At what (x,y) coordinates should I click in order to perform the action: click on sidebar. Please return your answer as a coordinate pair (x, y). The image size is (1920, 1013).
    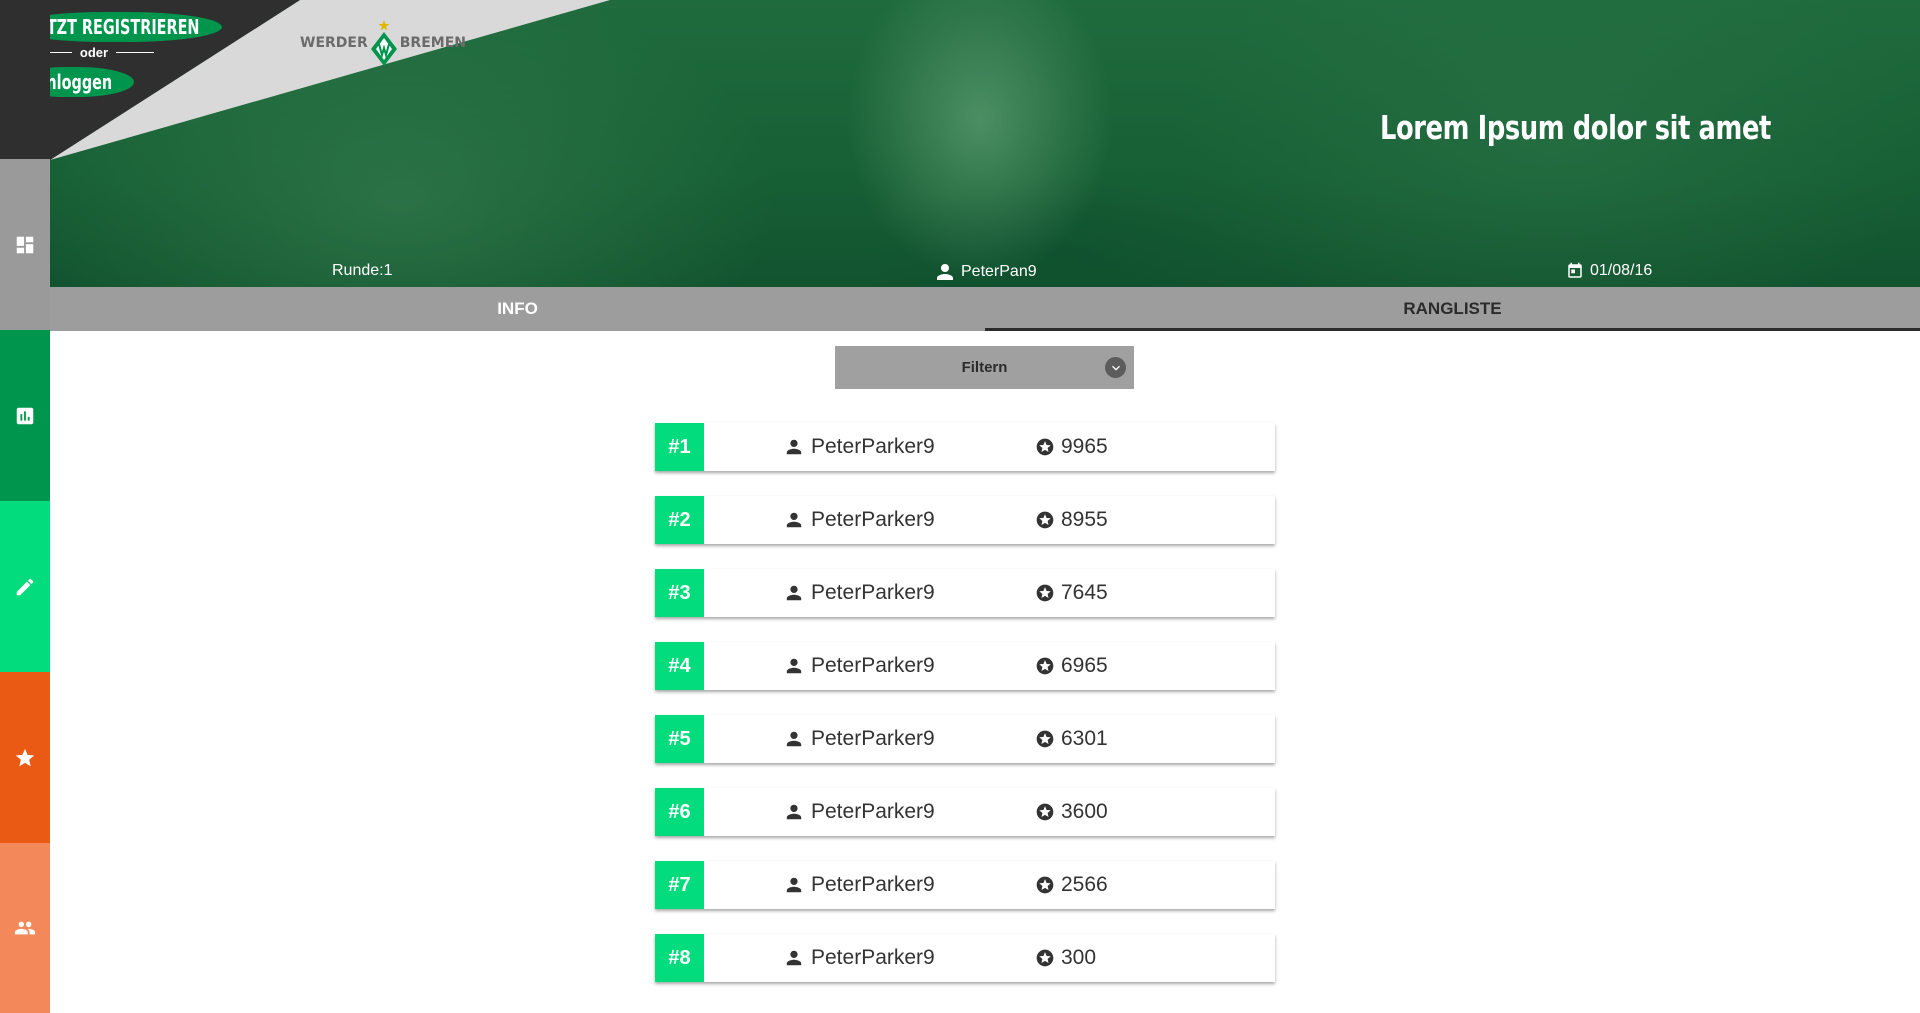
    Looking at the image, I should click on (25, 506).